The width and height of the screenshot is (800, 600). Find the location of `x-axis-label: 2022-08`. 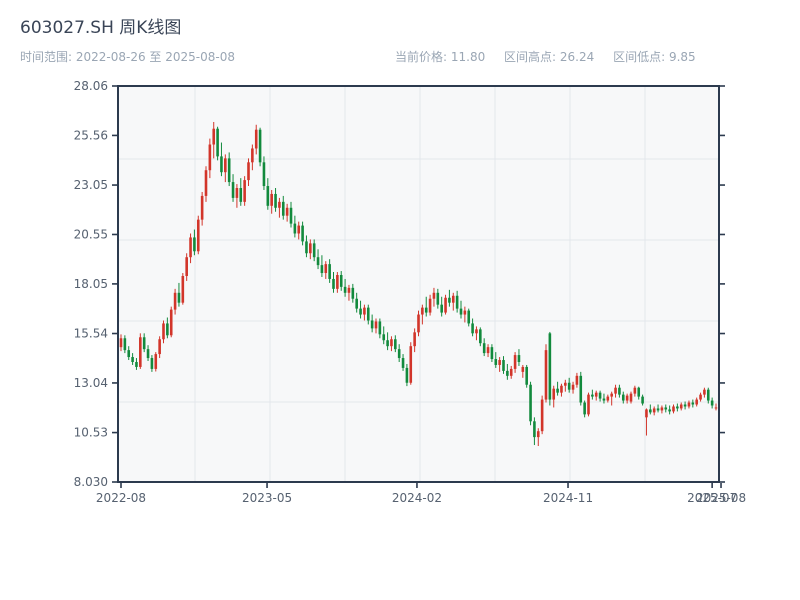

x-axis-label: 2022-08 is located at coordinates (121, 498).